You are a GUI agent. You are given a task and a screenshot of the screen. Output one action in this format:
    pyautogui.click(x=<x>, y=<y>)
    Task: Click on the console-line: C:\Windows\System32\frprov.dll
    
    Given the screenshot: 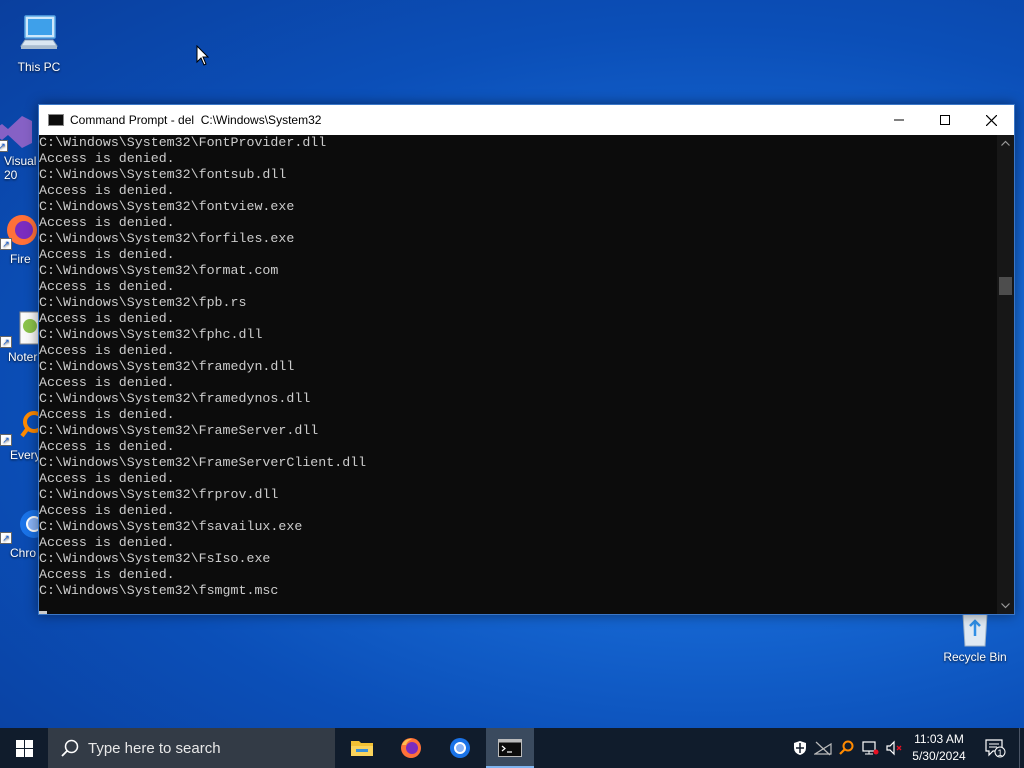 What is the action you would take?
    pyautogui.click(x=159, y=494)
    